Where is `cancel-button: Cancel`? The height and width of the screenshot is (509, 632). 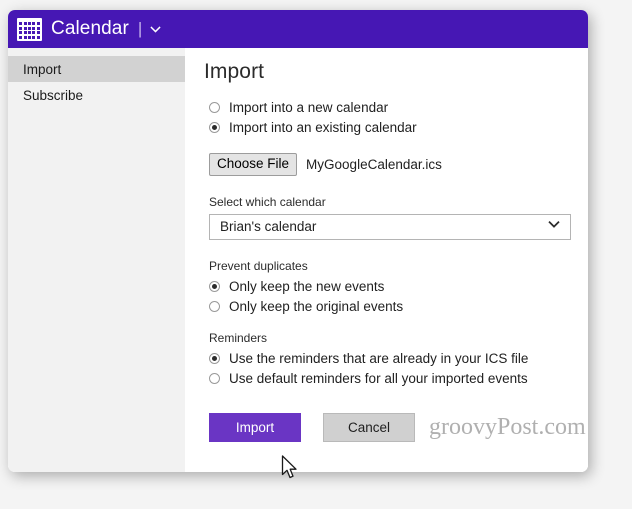
cancel-button: Cancel is located at coordinates (369, 427).